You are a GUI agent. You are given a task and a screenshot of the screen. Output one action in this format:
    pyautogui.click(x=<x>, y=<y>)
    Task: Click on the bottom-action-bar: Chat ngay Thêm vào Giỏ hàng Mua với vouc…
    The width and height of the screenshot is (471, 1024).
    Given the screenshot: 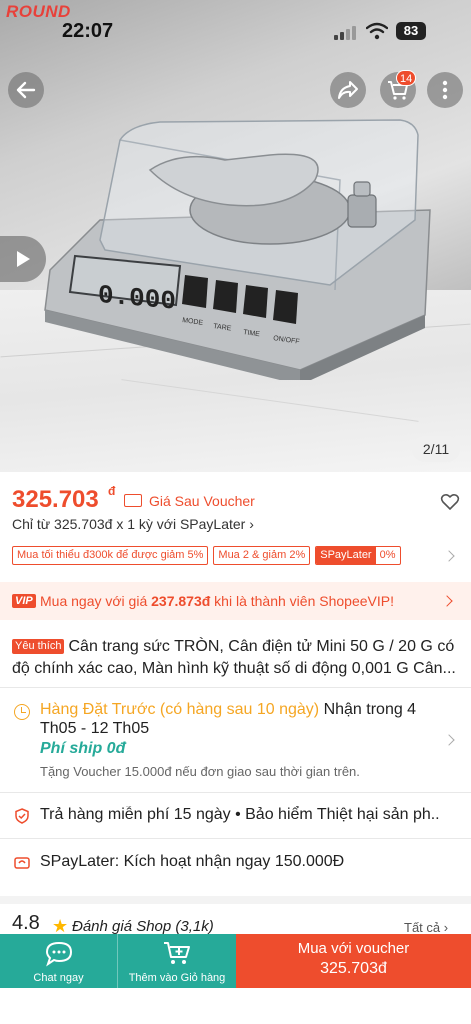 What is the action you would take?
    pyautogui.click(x=235, y=961)
    